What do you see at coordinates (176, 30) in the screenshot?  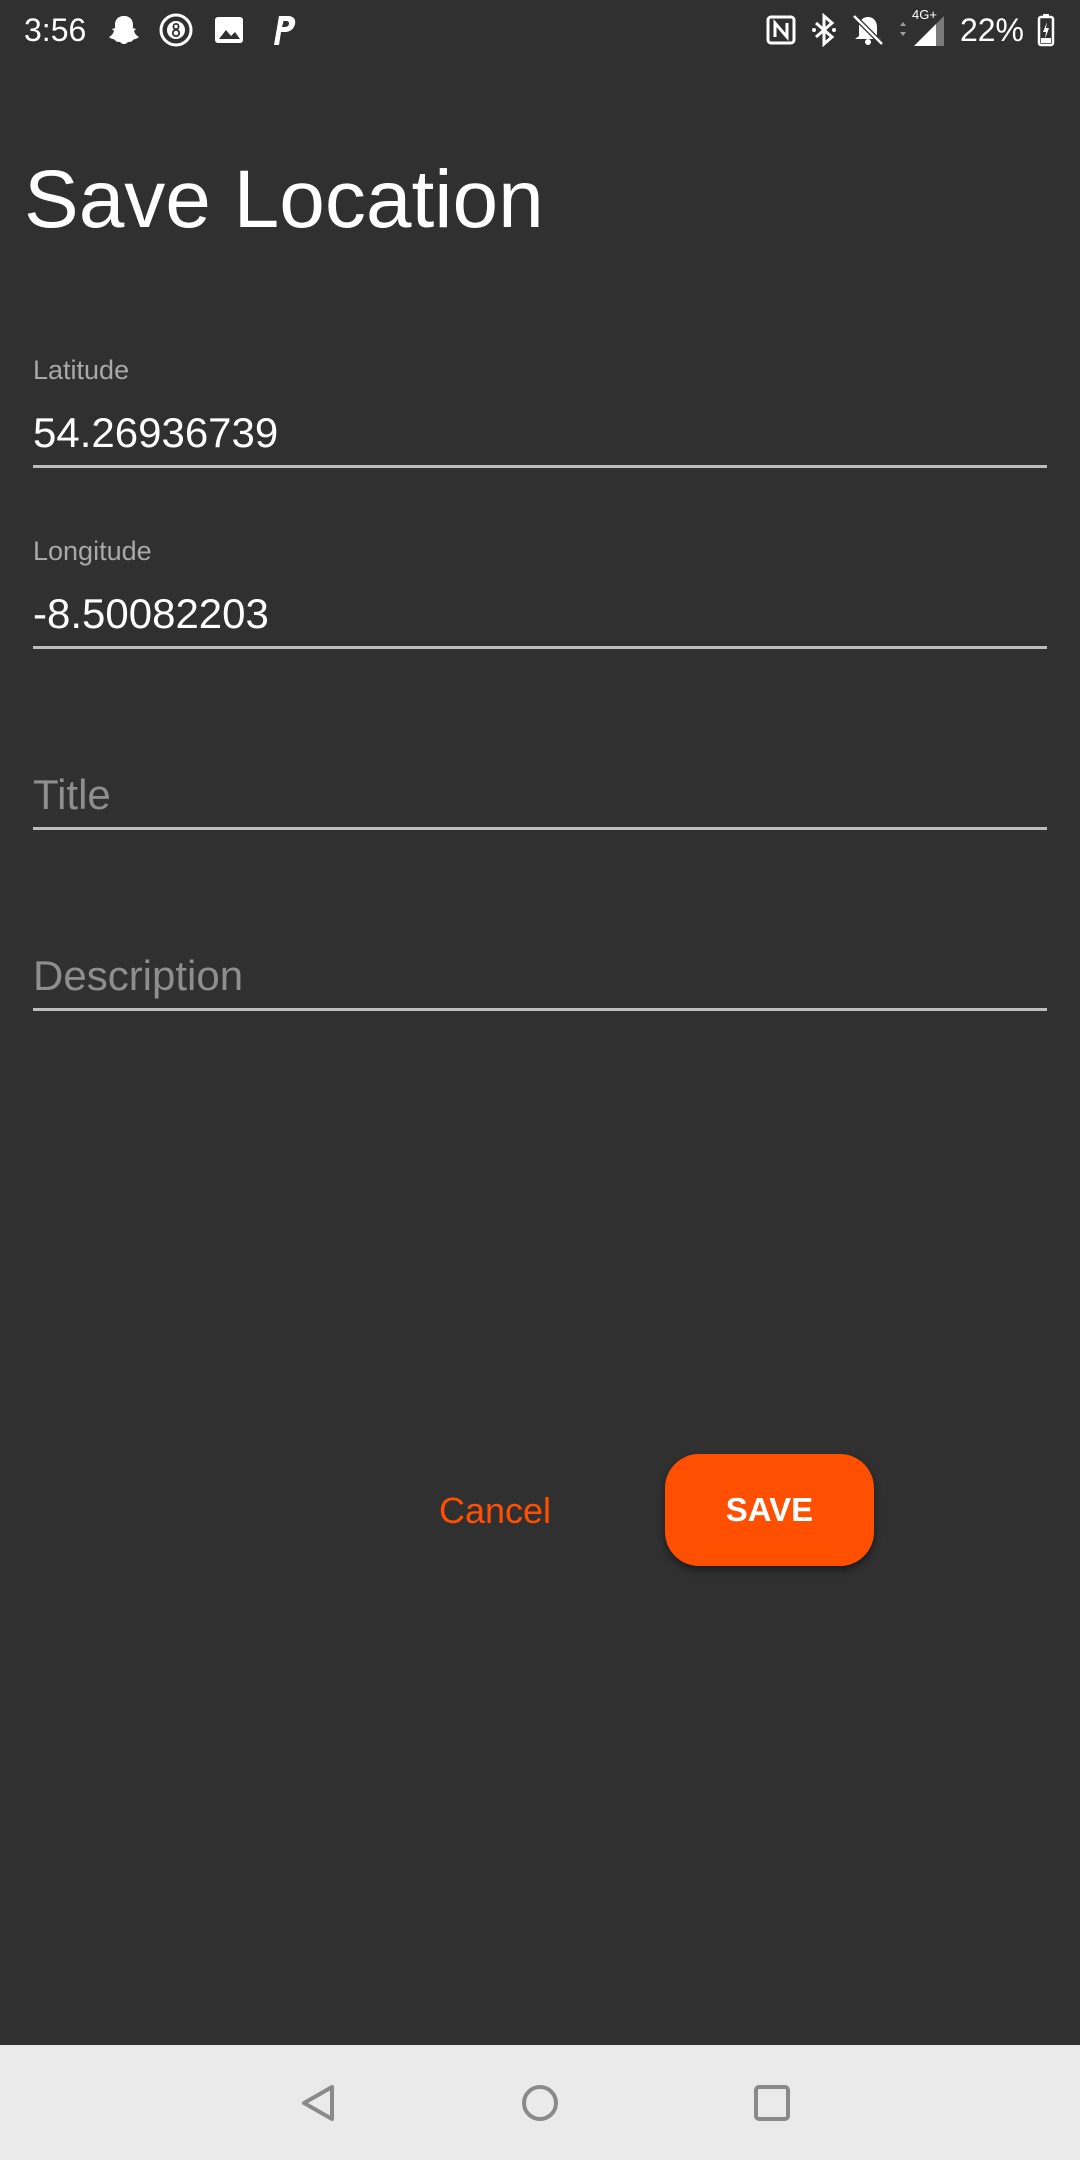 I see `eight-ball-icon` at bounding box center [176, 30].